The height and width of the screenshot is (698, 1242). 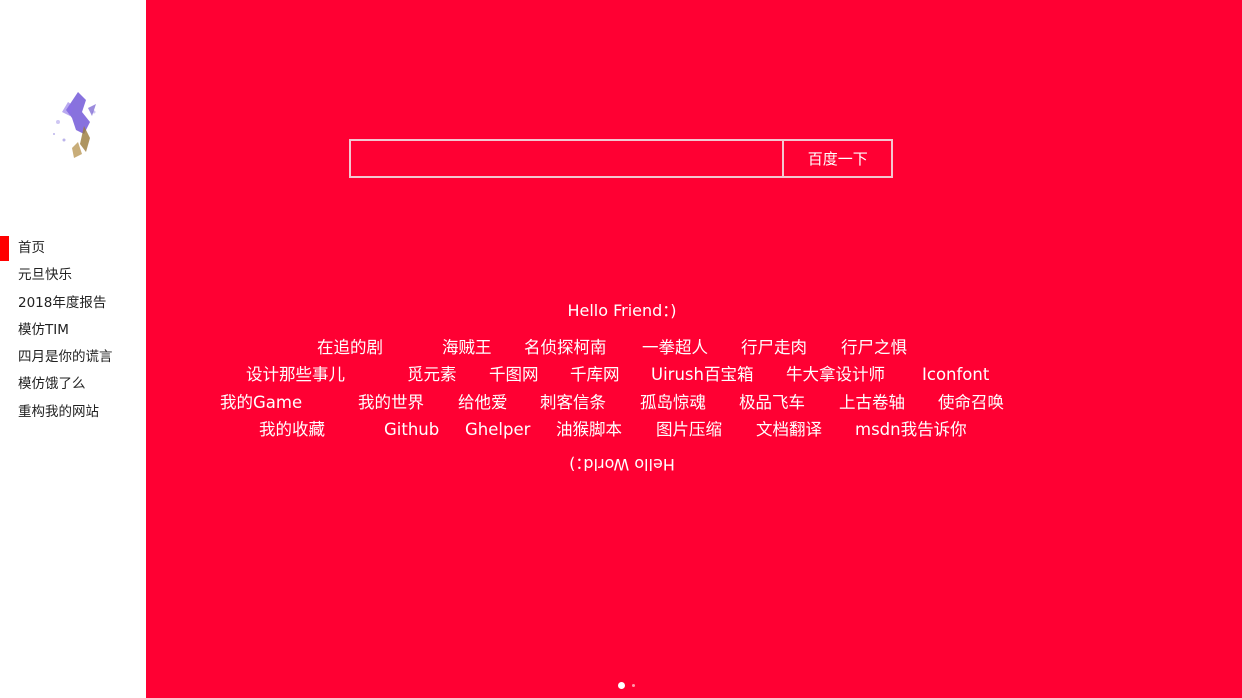 What do you see at coordinates (73, 357) in the screenshot?
I see `sidebar-item-4: 四月是你的谎言` at bounding box center [73, 357].